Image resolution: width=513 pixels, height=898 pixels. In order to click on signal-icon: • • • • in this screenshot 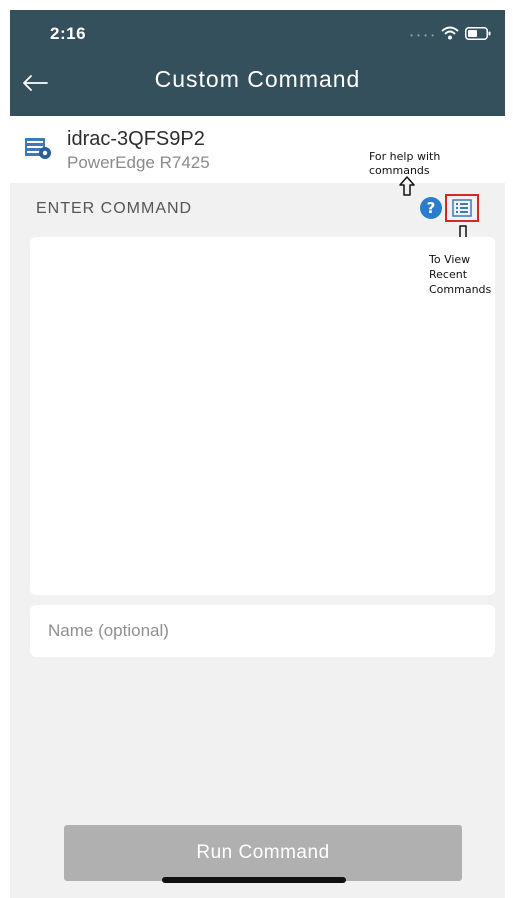, I will do `click(422, 35)`.